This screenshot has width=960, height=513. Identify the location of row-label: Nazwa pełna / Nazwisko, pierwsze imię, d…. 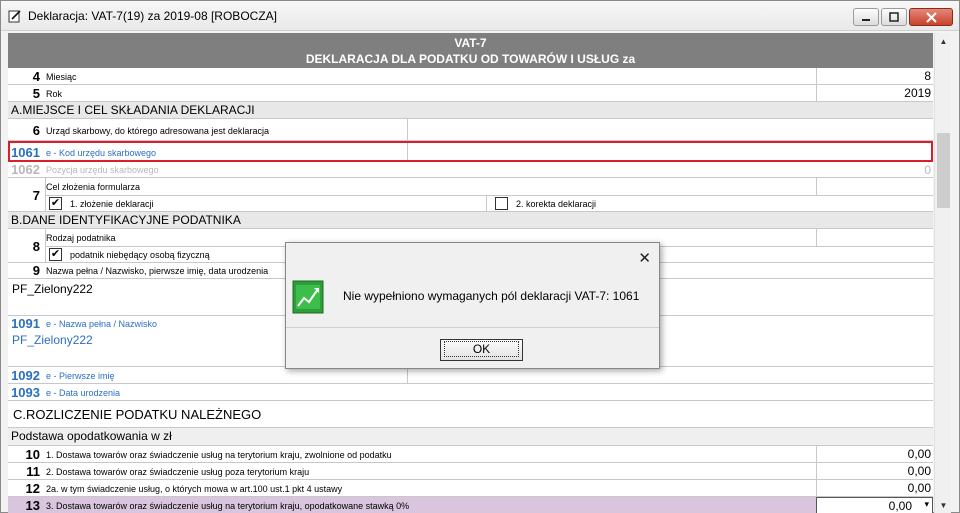
(157, 271).